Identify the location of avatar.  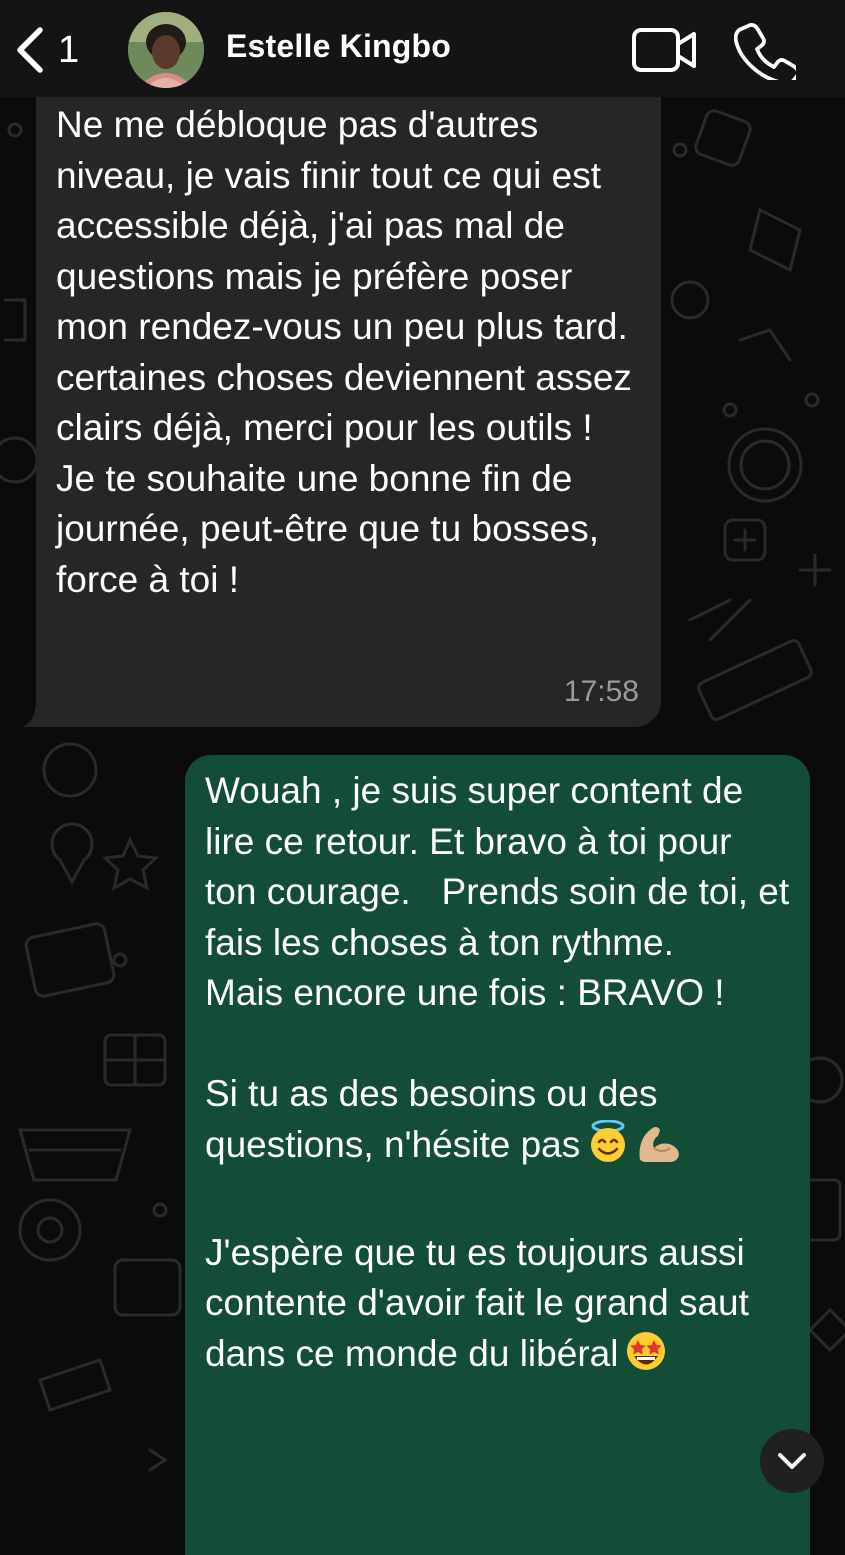
(166, 50).